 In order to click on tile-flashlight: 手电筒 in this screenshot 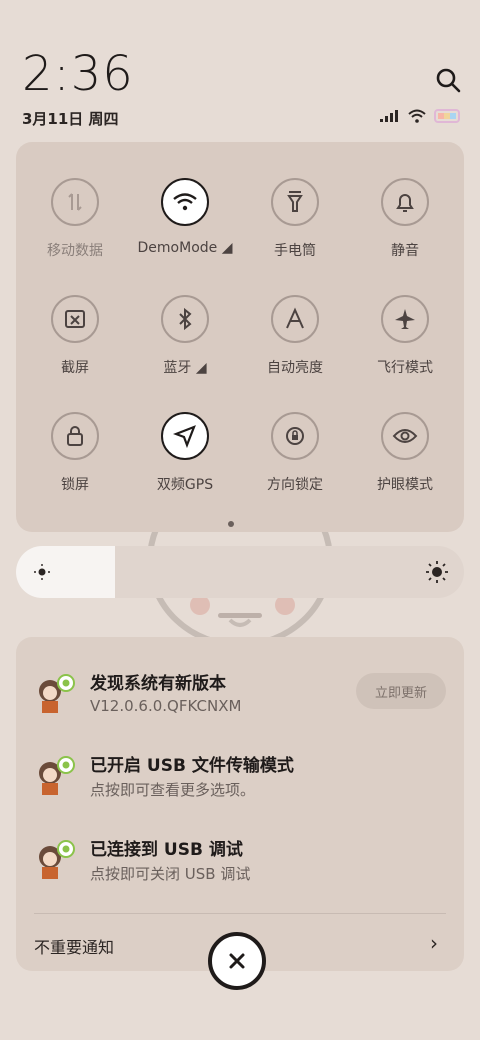, I will do `click(295, 219)`.